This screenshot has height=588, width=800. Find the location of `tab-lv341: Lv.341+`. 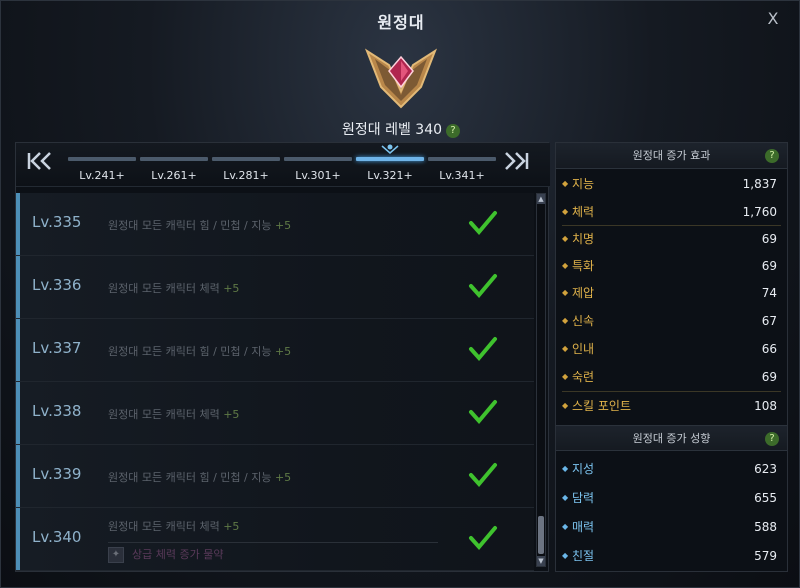

tab-lv341: Lv.341+ is located at coordinates (462, 172).